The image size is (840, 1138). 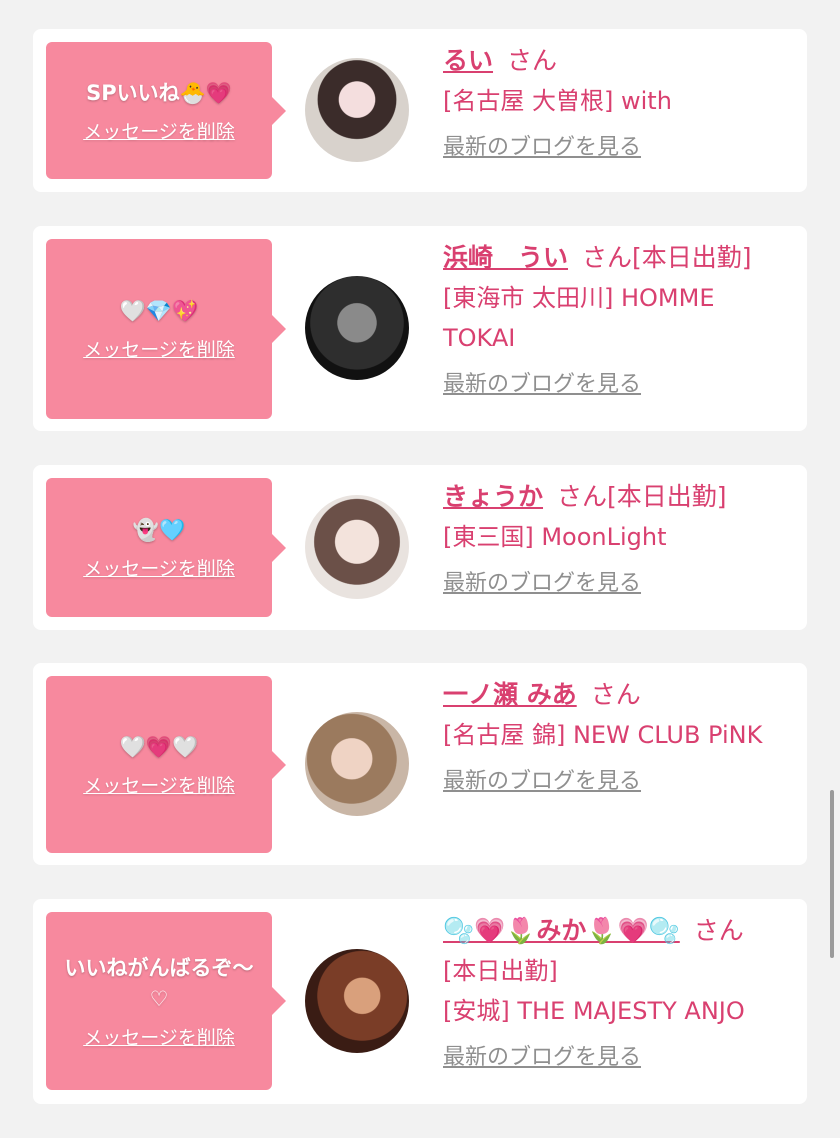 What do you see at coordinates (832, 874) in the screenshot?
I see `scrollbar` at bounding box center [832, 874].